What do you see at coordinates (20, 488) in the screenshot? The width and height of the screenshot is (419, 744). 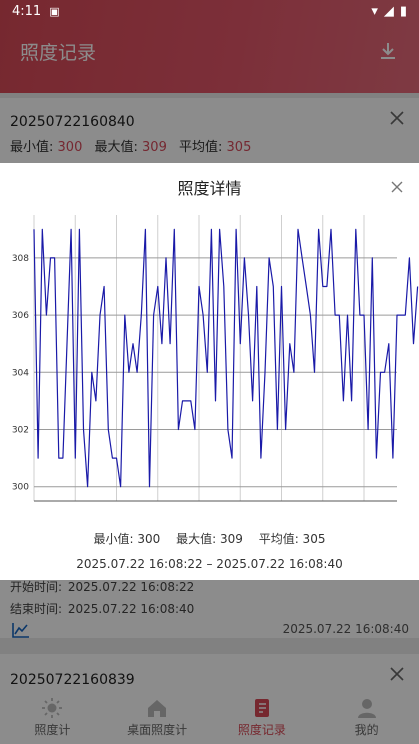 I see `y-tick-label: 300` at bounding box center [20, 488].